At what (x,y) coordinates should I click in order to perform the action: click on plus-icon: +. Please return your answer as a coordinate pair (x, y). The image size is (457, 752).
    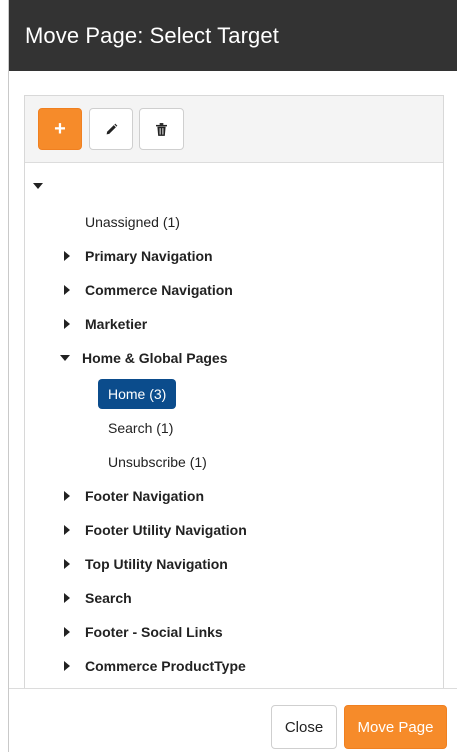
    Looking at the image, I should click on (60, 128).